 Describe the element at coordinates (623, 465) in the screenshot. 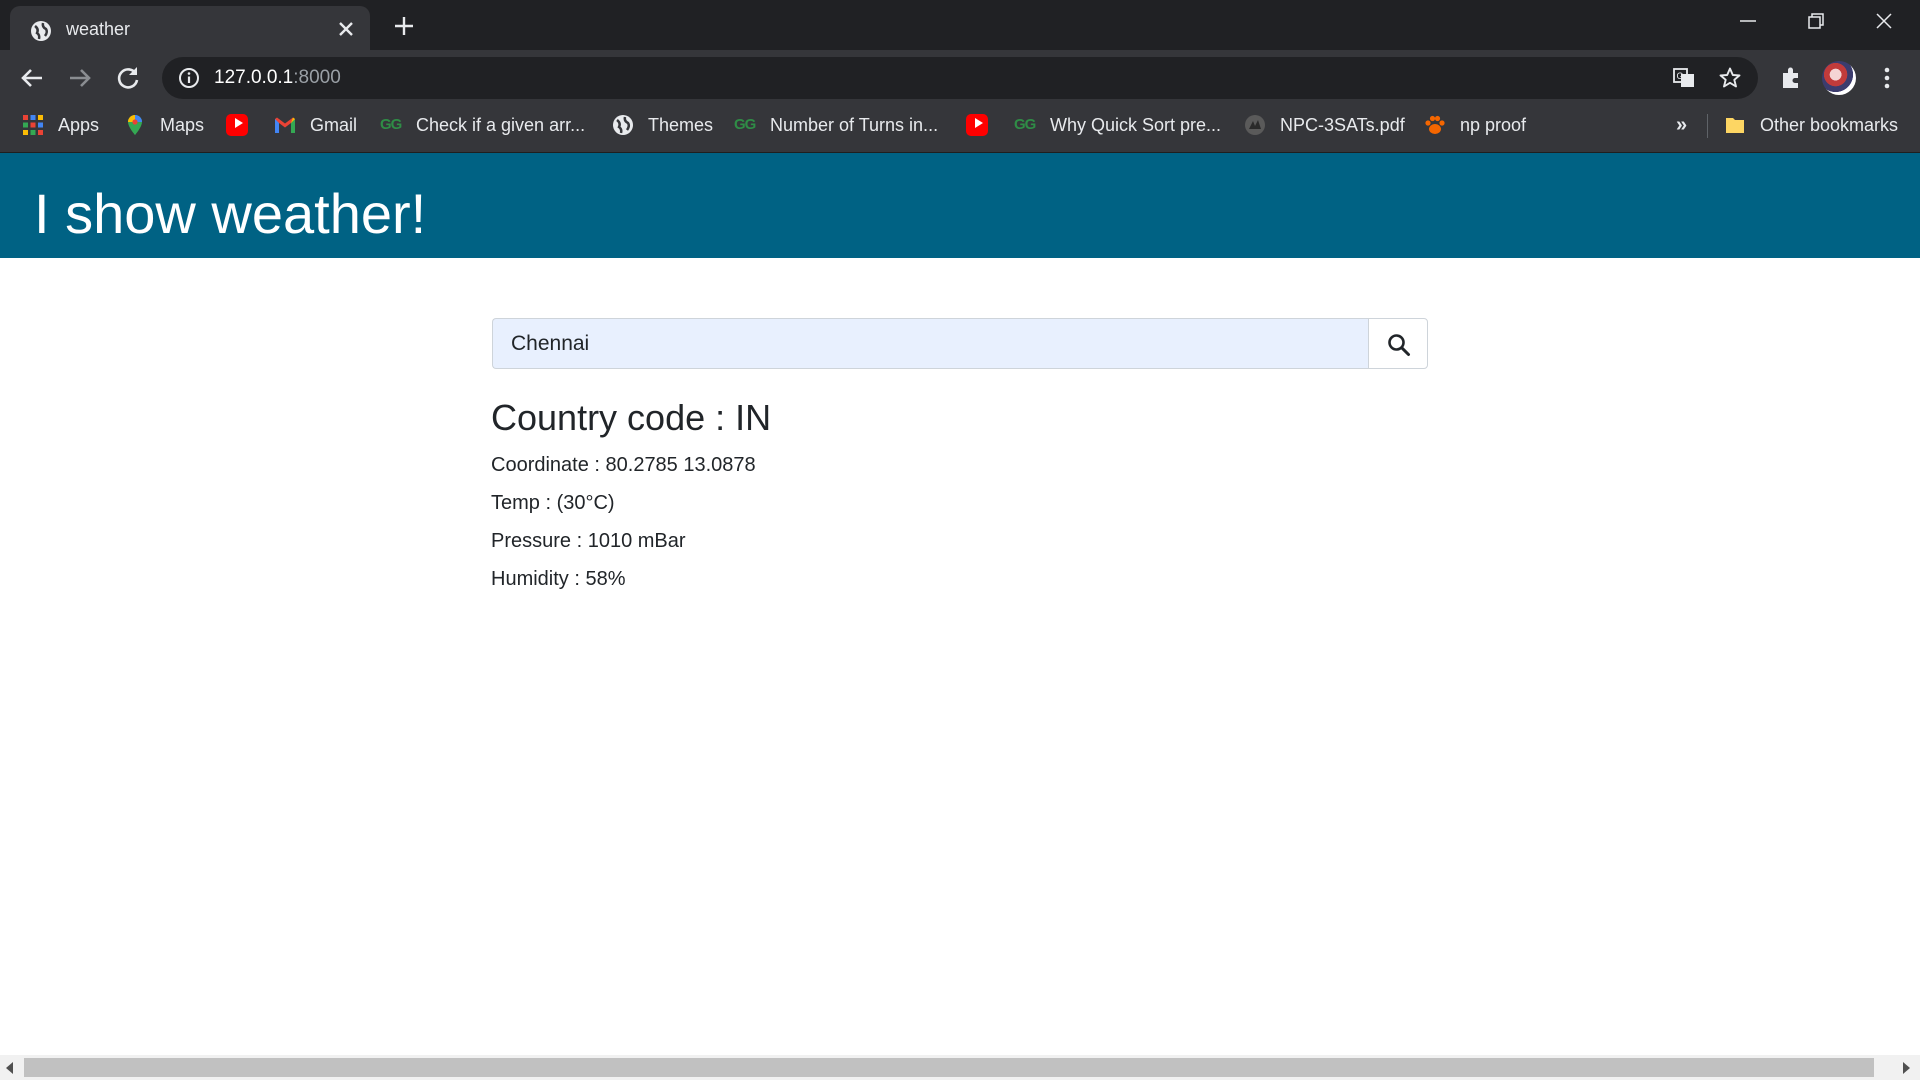

I see `coordinate-text: Coordinate : 80.2785 13.0878` at that location.